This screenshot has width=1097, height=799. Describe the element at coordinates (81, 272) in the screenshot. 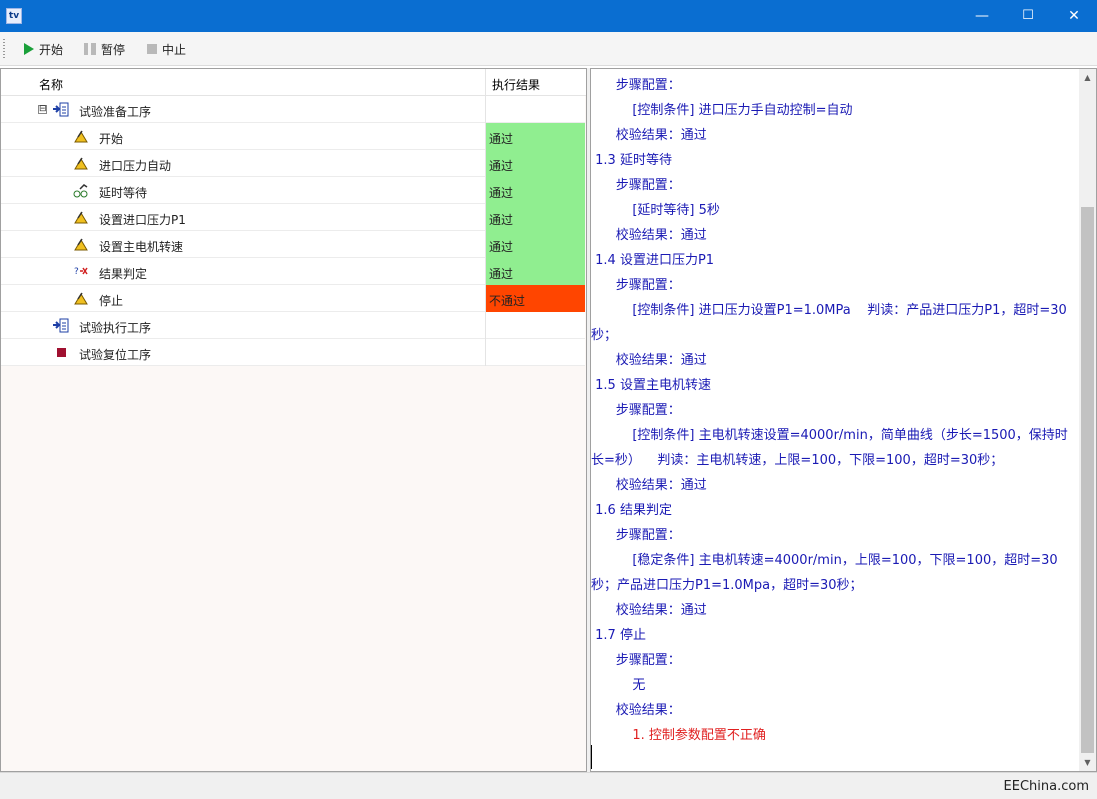

I see `judge-icon: ?` at that location.